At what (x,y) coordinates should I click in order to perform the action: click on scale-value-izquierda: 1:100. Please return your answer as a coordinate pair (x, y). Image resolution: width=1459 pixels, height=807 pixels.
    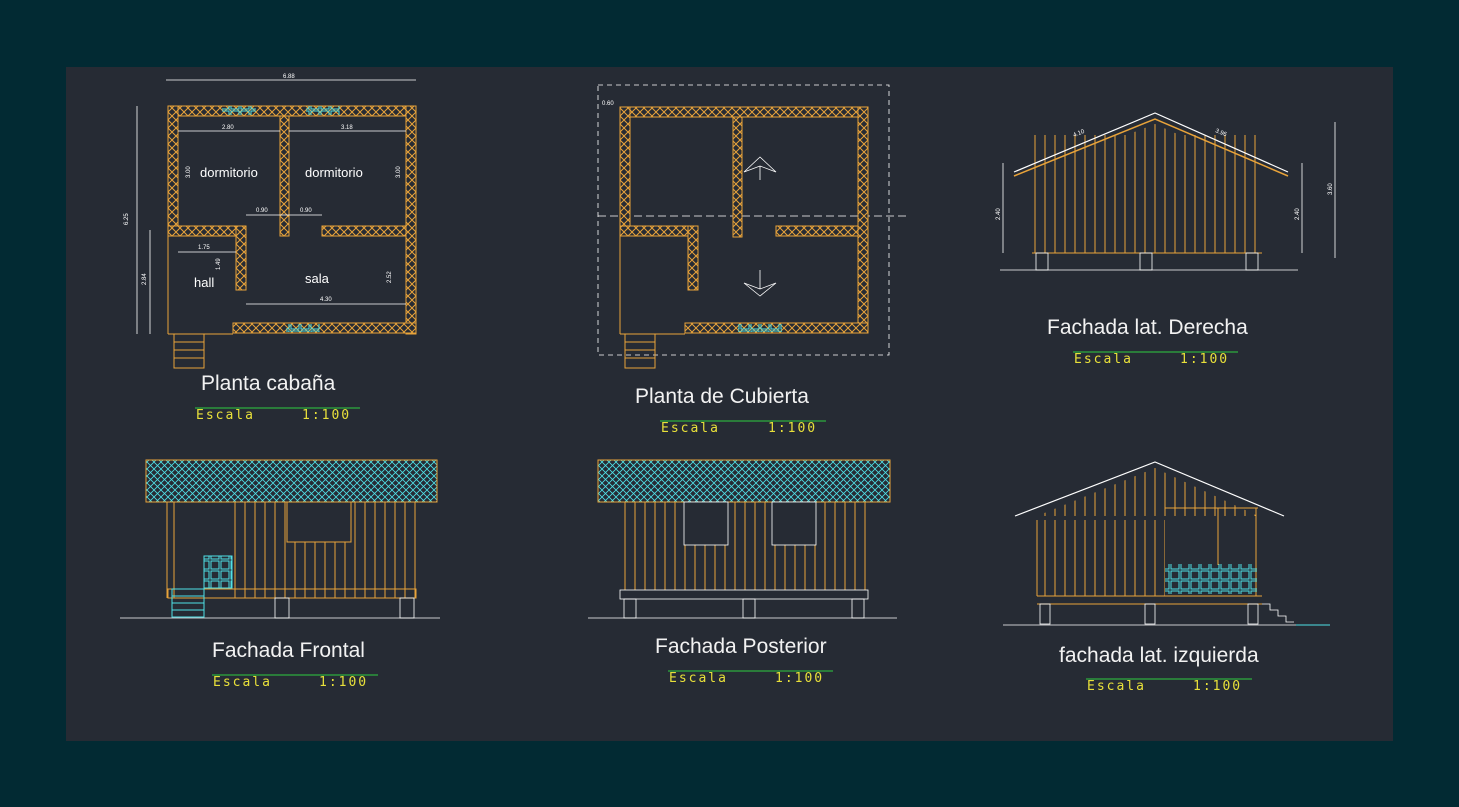
    Looking at the image, I should click on (1217, 686).